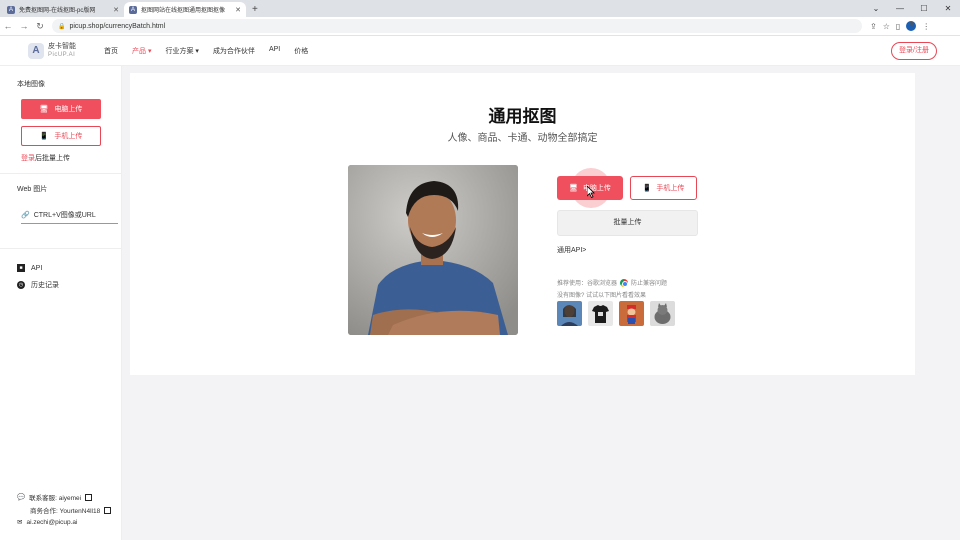  Describe the element at coordinates (29, 268) in the screenshot. I see `sidebar-api-link: ■ API` at that location.